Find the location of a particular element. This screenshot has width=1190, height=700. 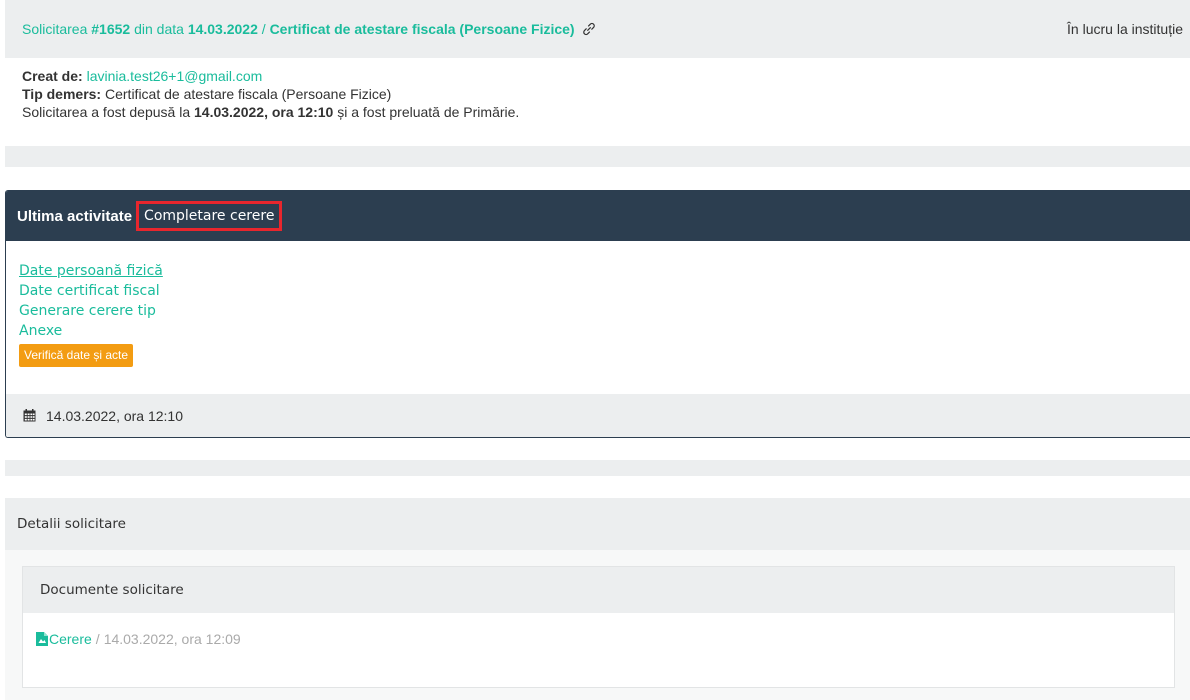

request-prefix: Solicitarea is located at coordinates (55, 29).